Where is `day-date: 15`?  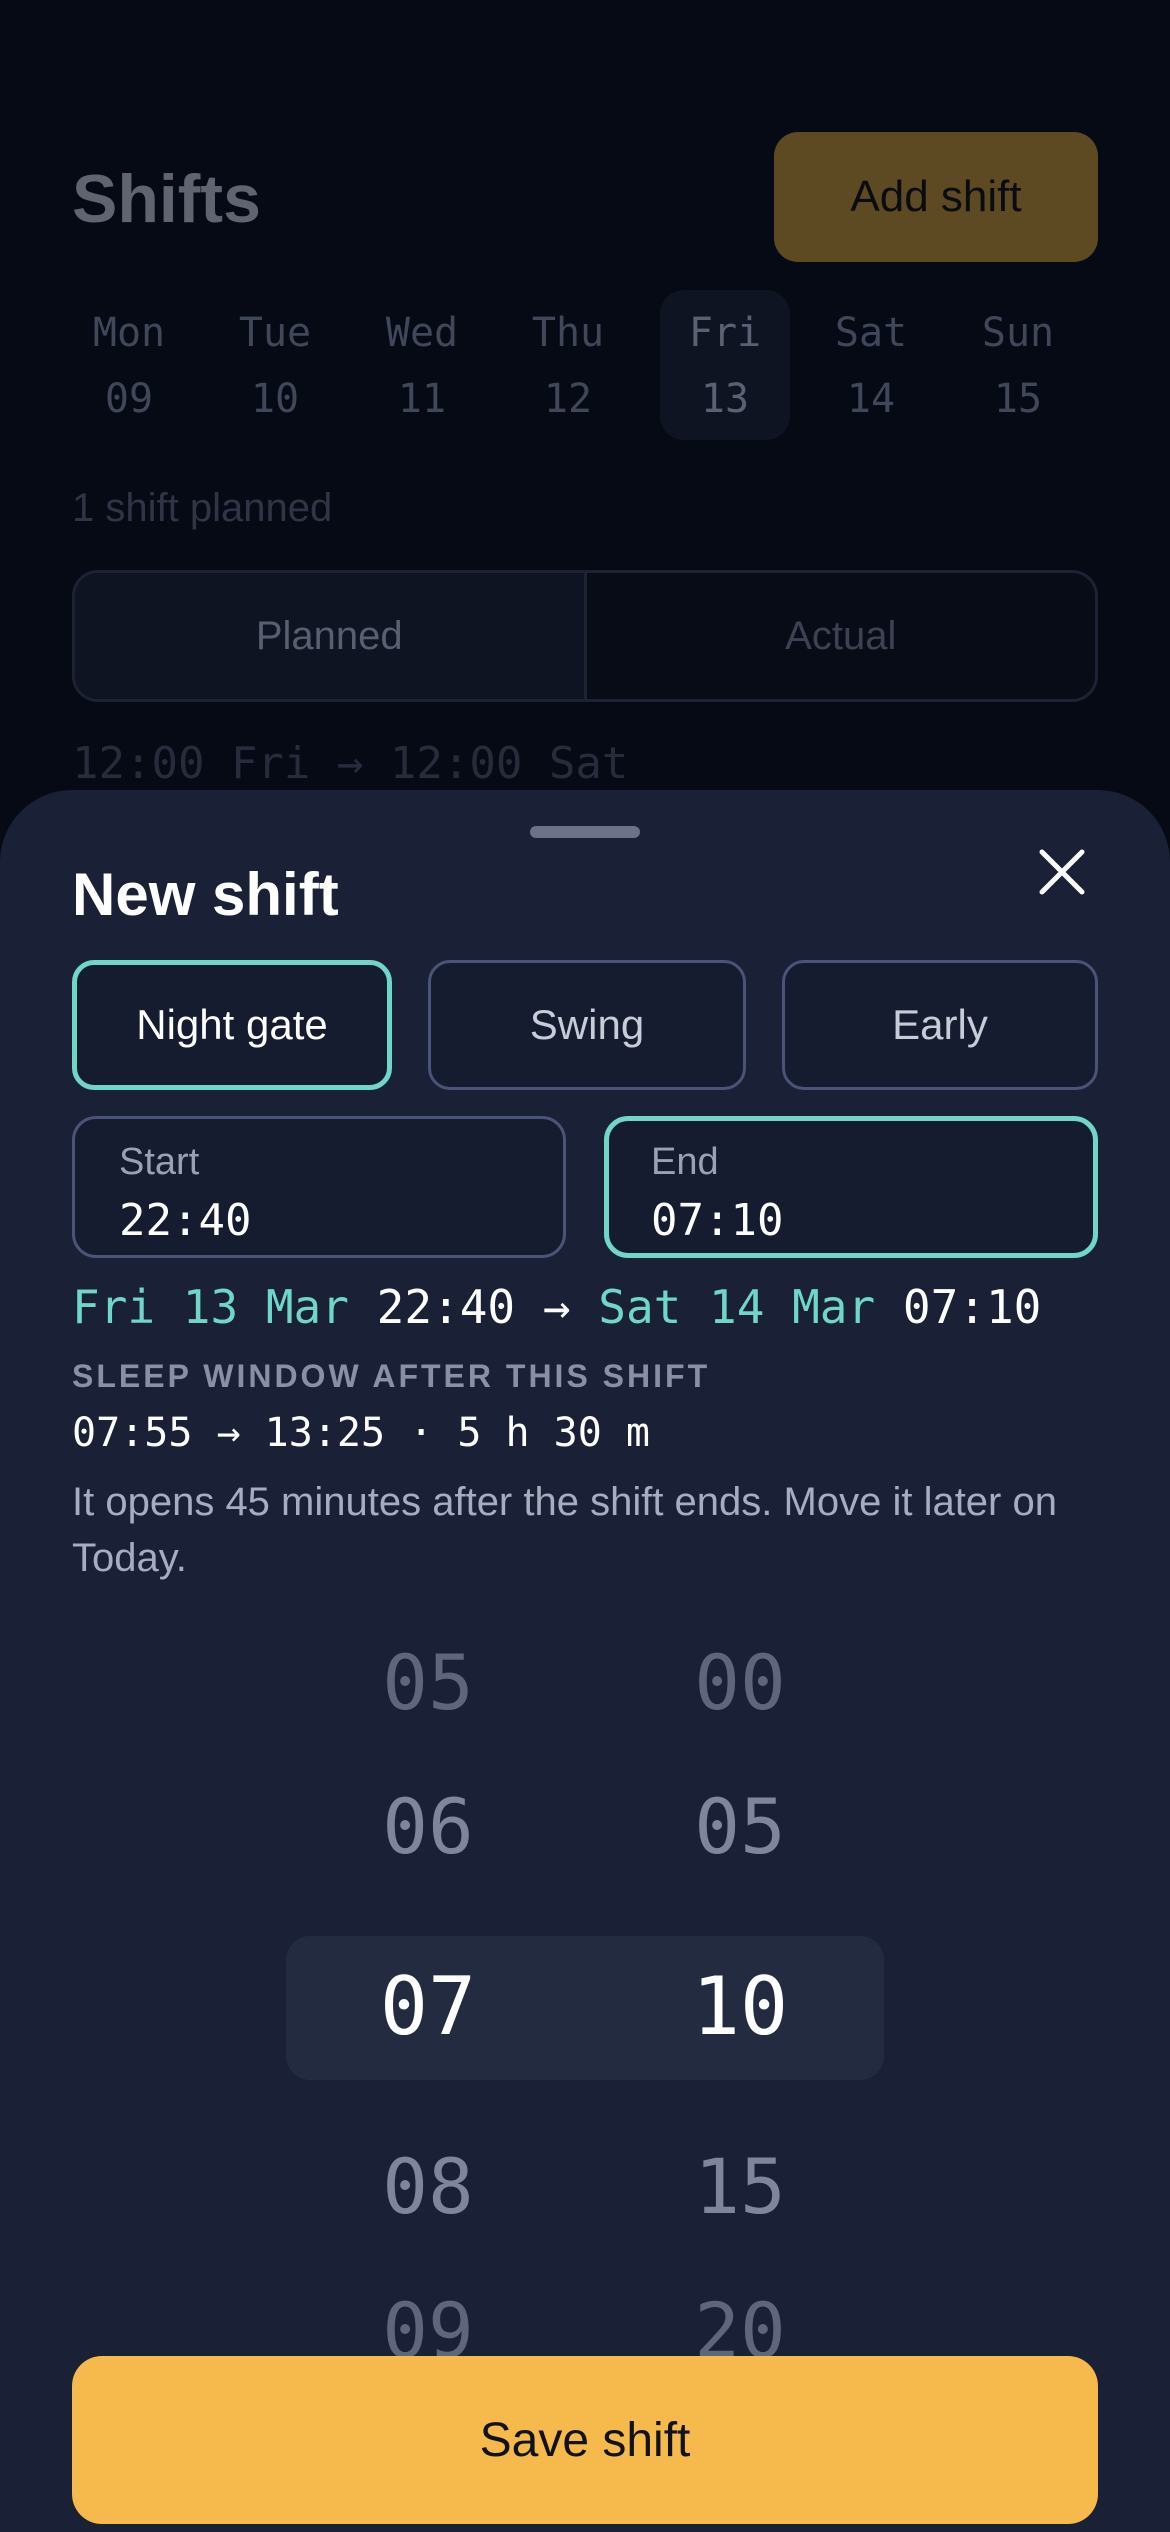
day-date: 15 is located at coordinates (1018, 399).